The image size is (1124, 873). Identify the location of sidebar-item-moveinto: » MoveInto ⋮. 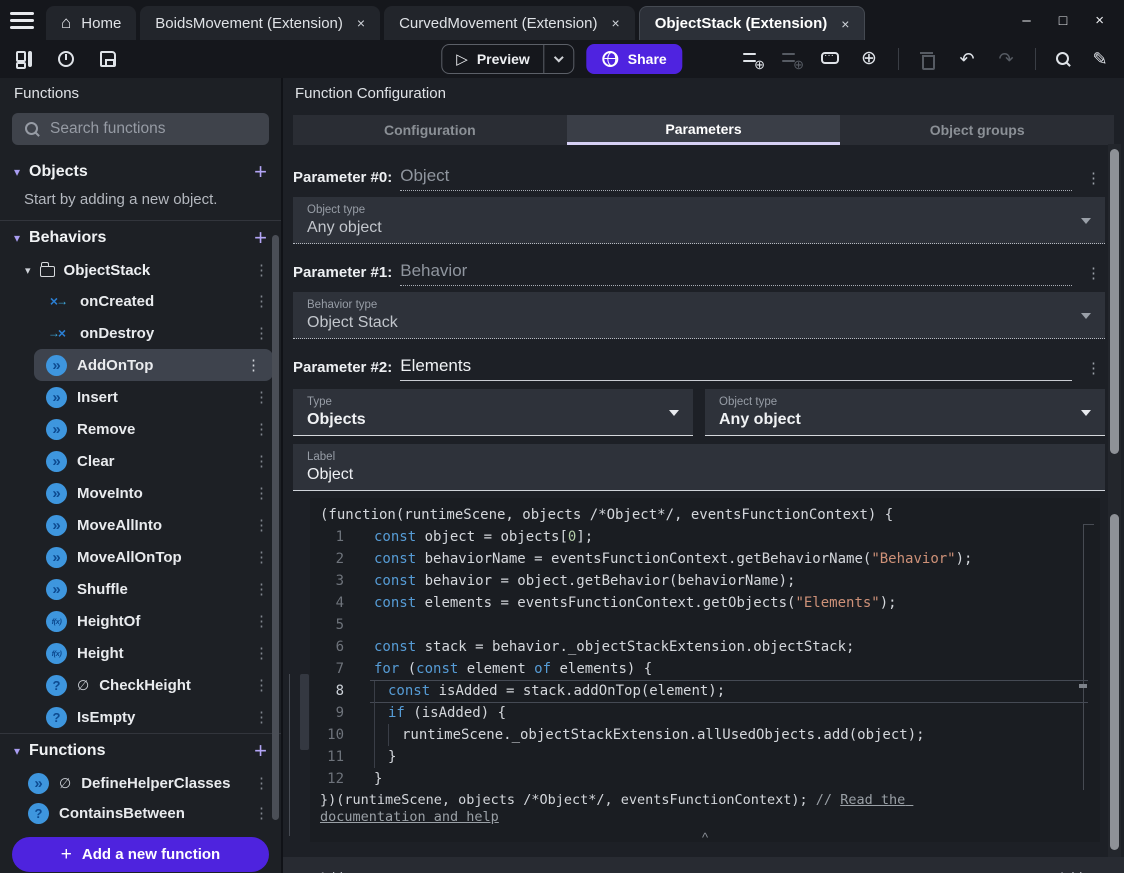
(140, 493).